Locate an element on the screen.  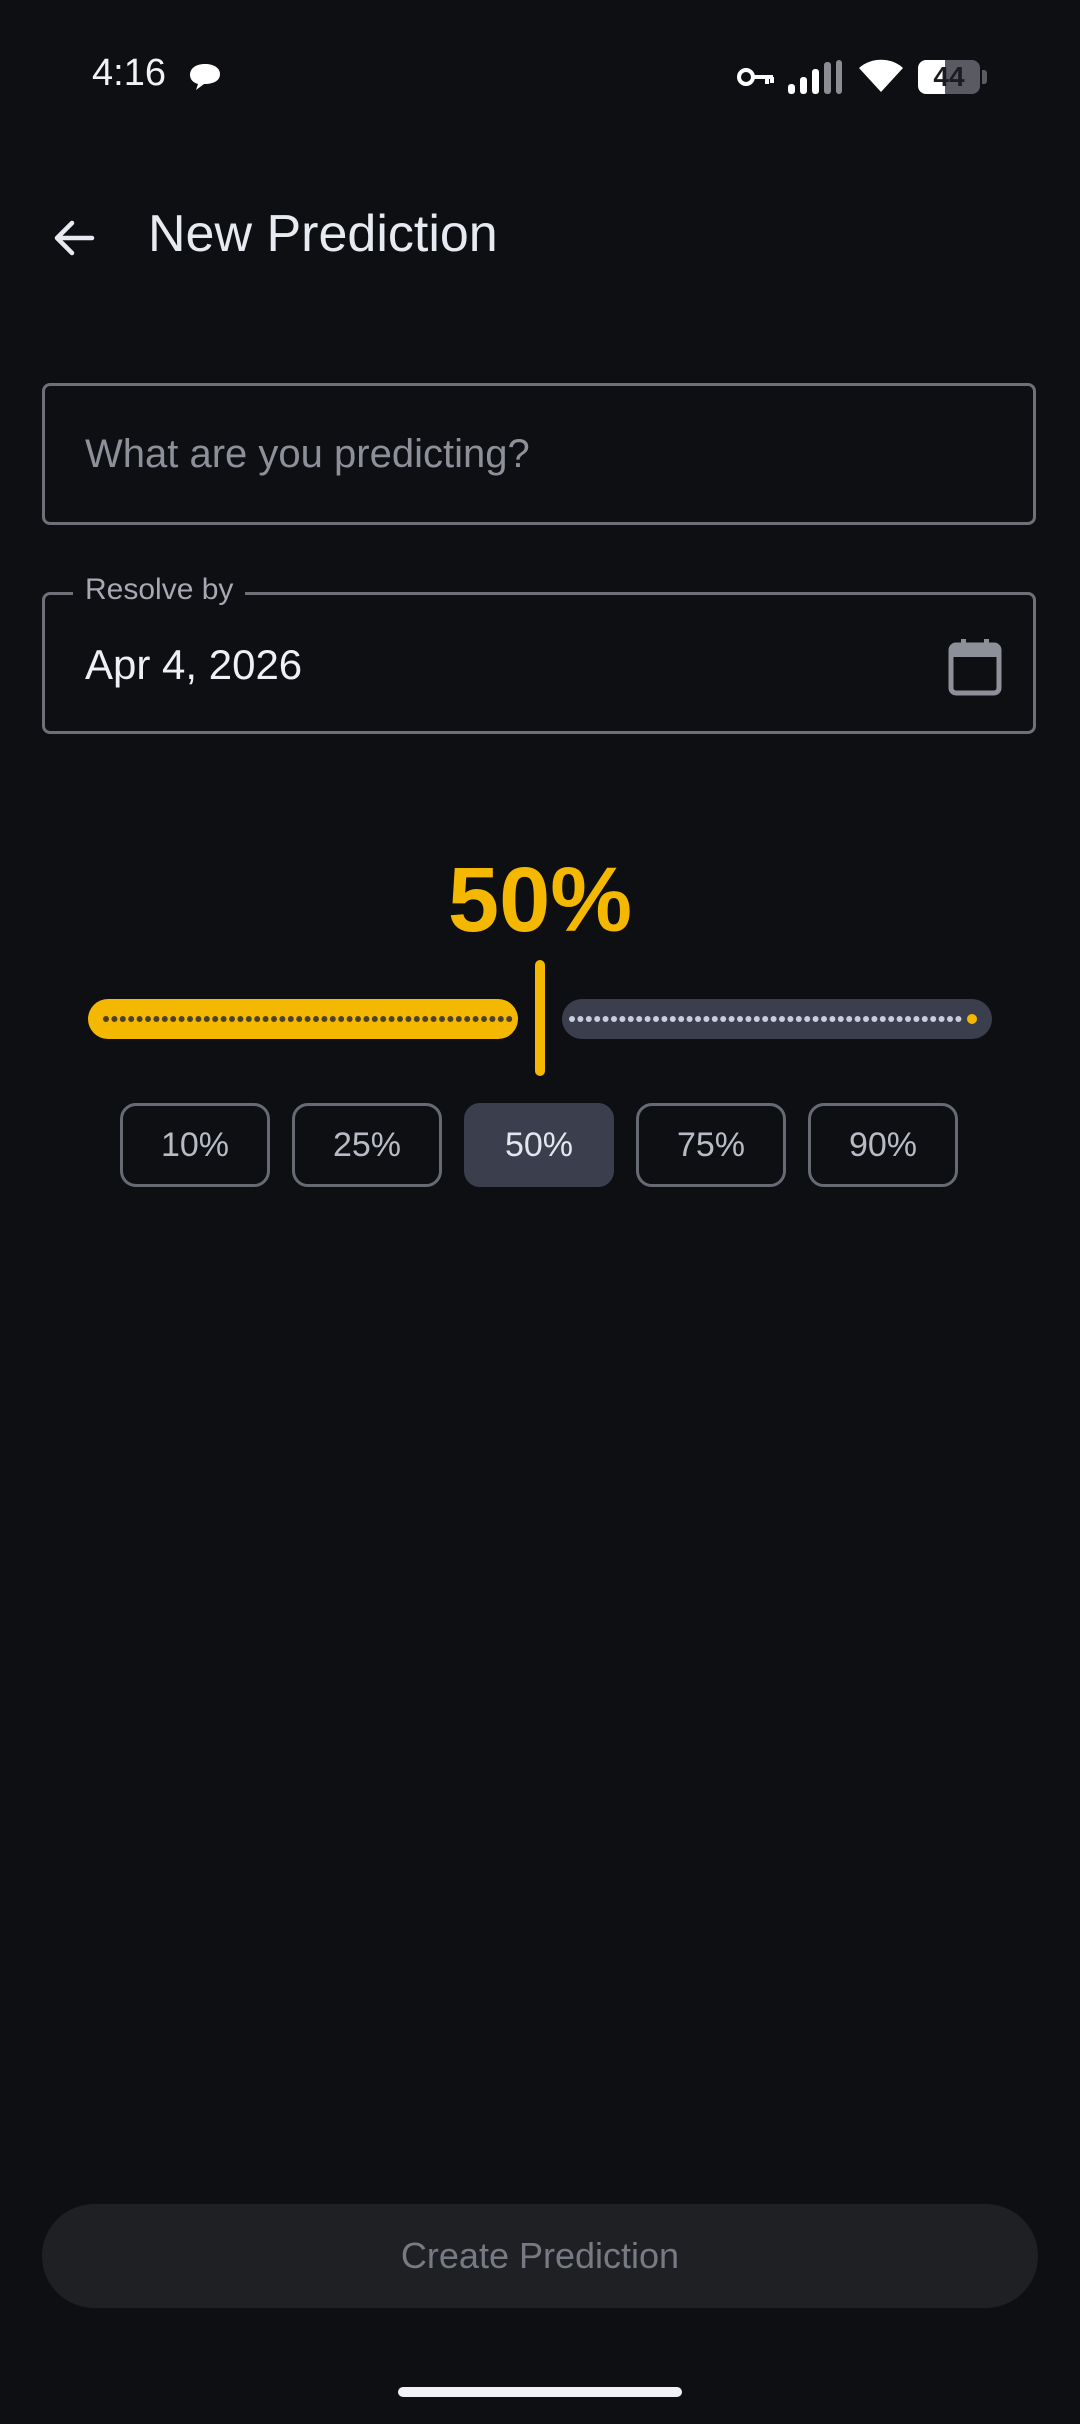
create-prediction-button: Create Prediction is located at coordinates (540, 2256).